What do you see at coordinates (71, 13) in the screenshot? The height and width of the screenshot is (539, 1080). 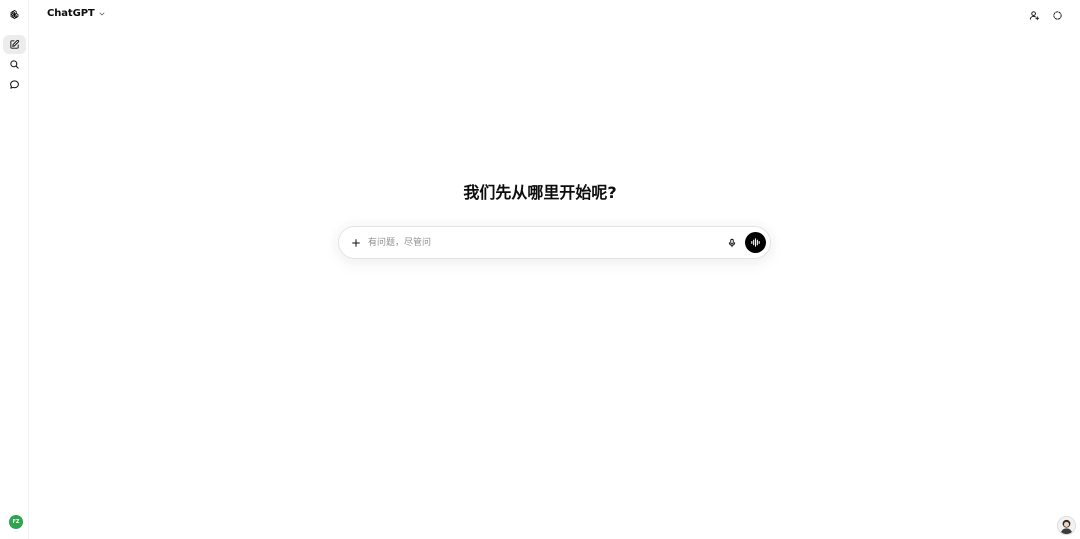 I see `model-name: ChatGPT` at bounding box center [71, 13].